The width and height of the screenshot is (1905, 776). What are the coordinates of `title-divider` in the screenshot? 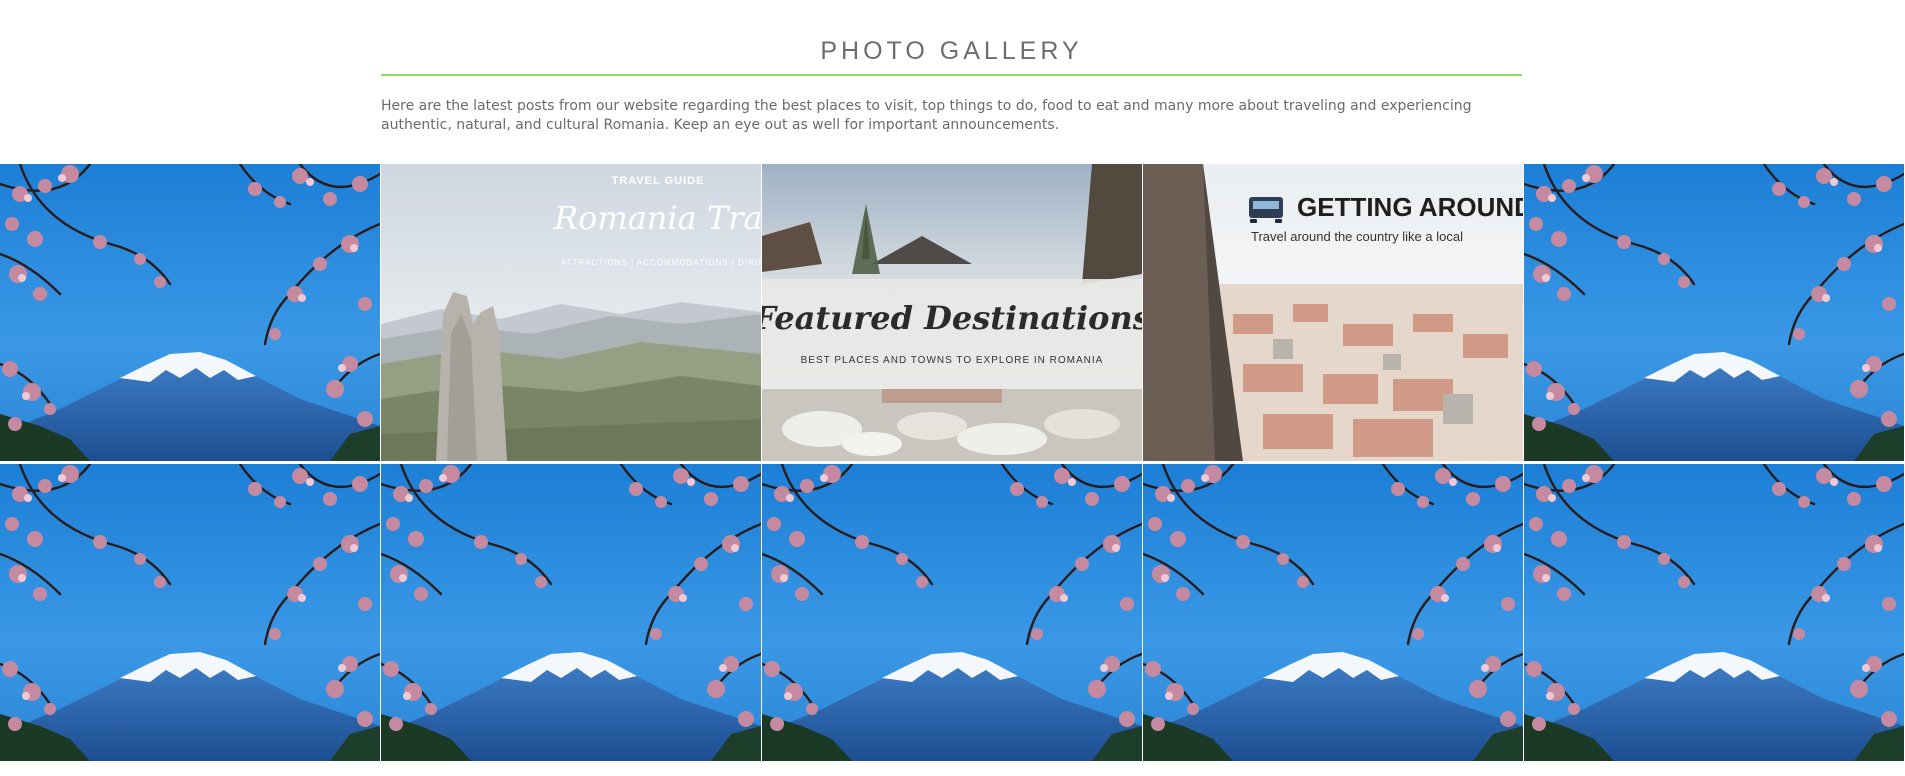 It's located at (951, 75).